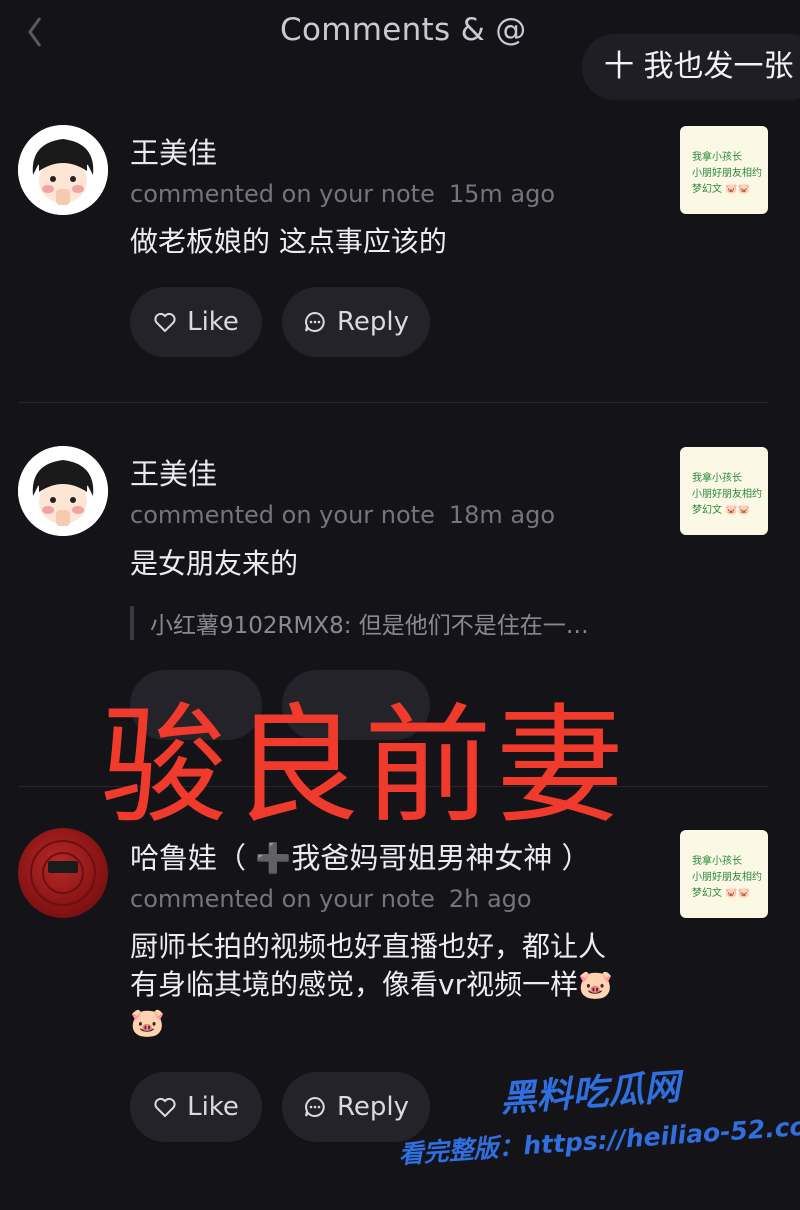 This screenshot has width=800, height=1210. I want to click on comment-meta: commented on your note 2h ago, so click(331, 899).